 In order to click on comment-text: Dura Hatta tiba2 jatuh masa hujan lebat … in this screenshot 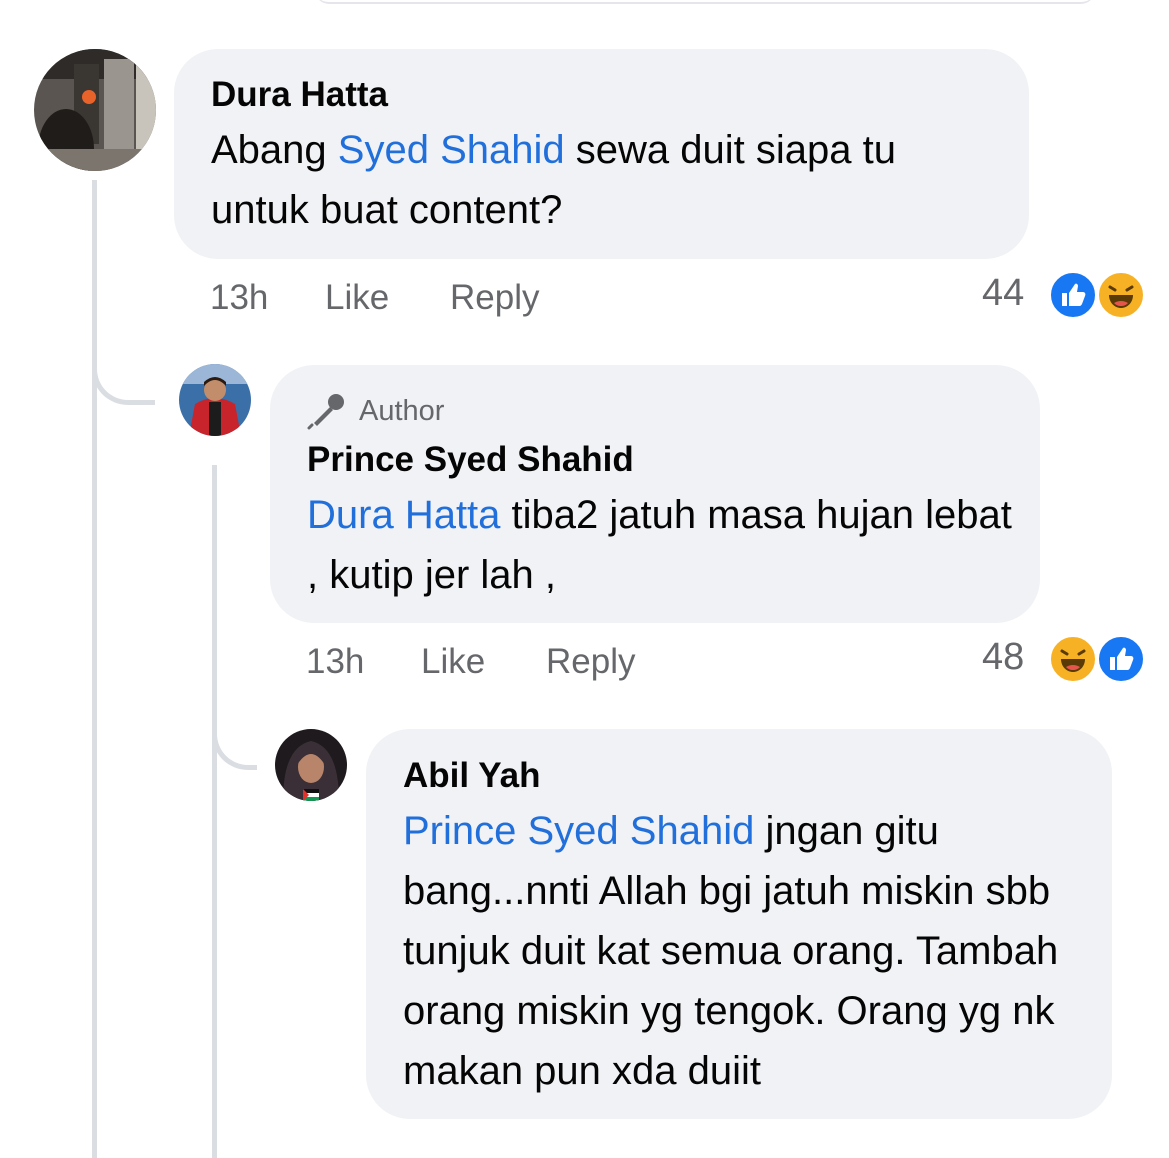, I will do `click(667, 545)`.